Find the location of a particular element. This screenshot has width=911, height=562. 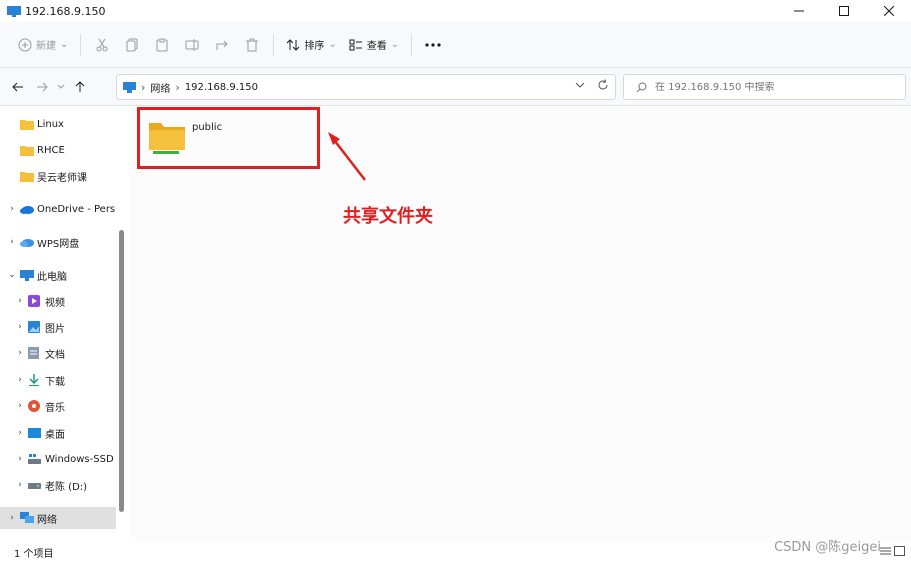

new-button: 新建 ⌄ is located at coordinates (43, 45).